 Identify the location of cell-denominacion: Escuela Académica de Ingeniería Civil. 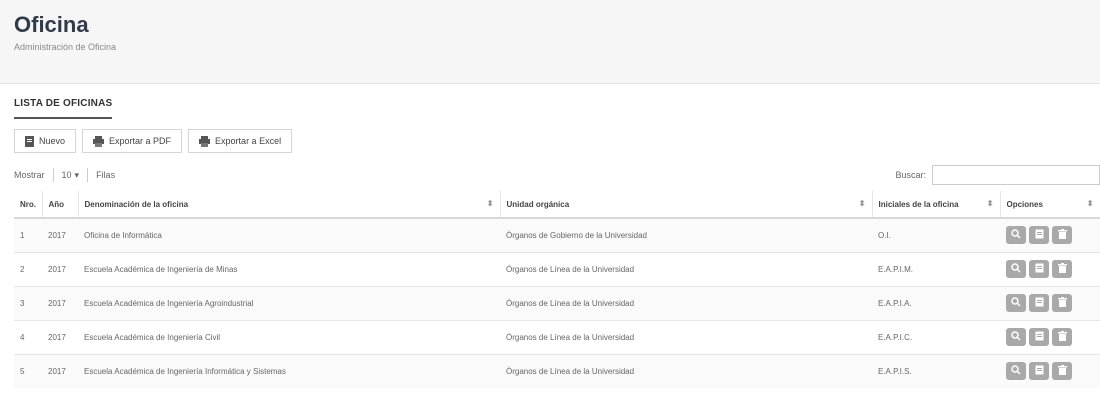
(289, 336).